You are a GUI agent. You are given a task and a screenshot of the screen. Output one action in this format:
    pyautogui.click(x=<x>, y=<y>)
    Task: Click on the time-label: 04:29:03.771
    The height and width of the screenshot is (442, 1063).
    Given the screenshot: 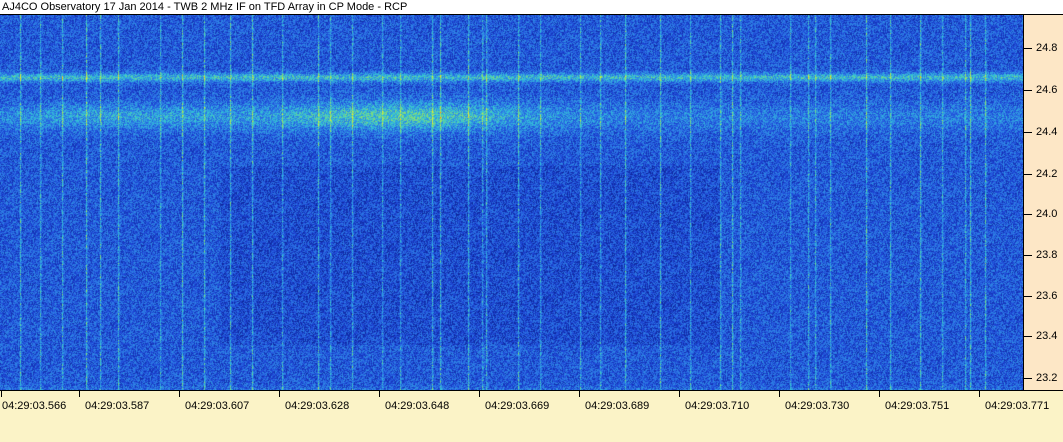 What is the action you would take?
    pyautogui.click(x=1017, y=406)
    